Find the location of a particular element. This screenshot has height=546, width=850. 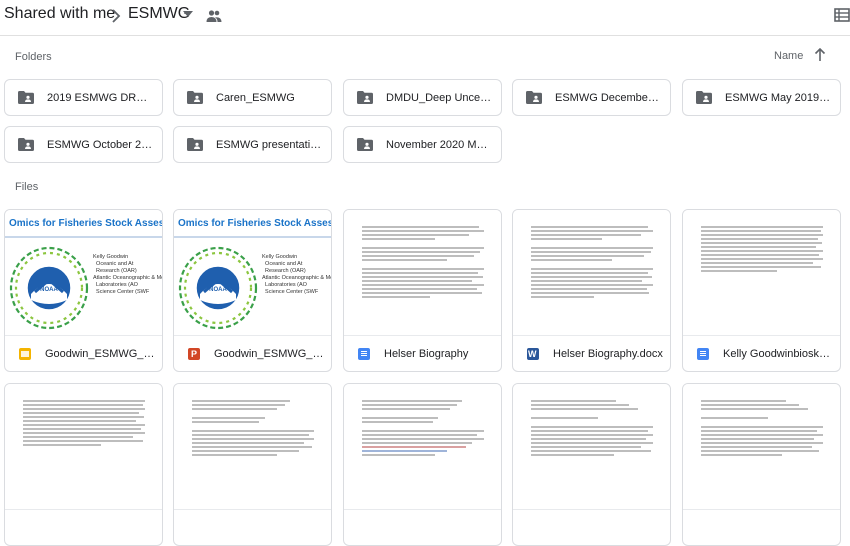

folder-name: Caren_ESMWG is located at coordinates (255, 97).